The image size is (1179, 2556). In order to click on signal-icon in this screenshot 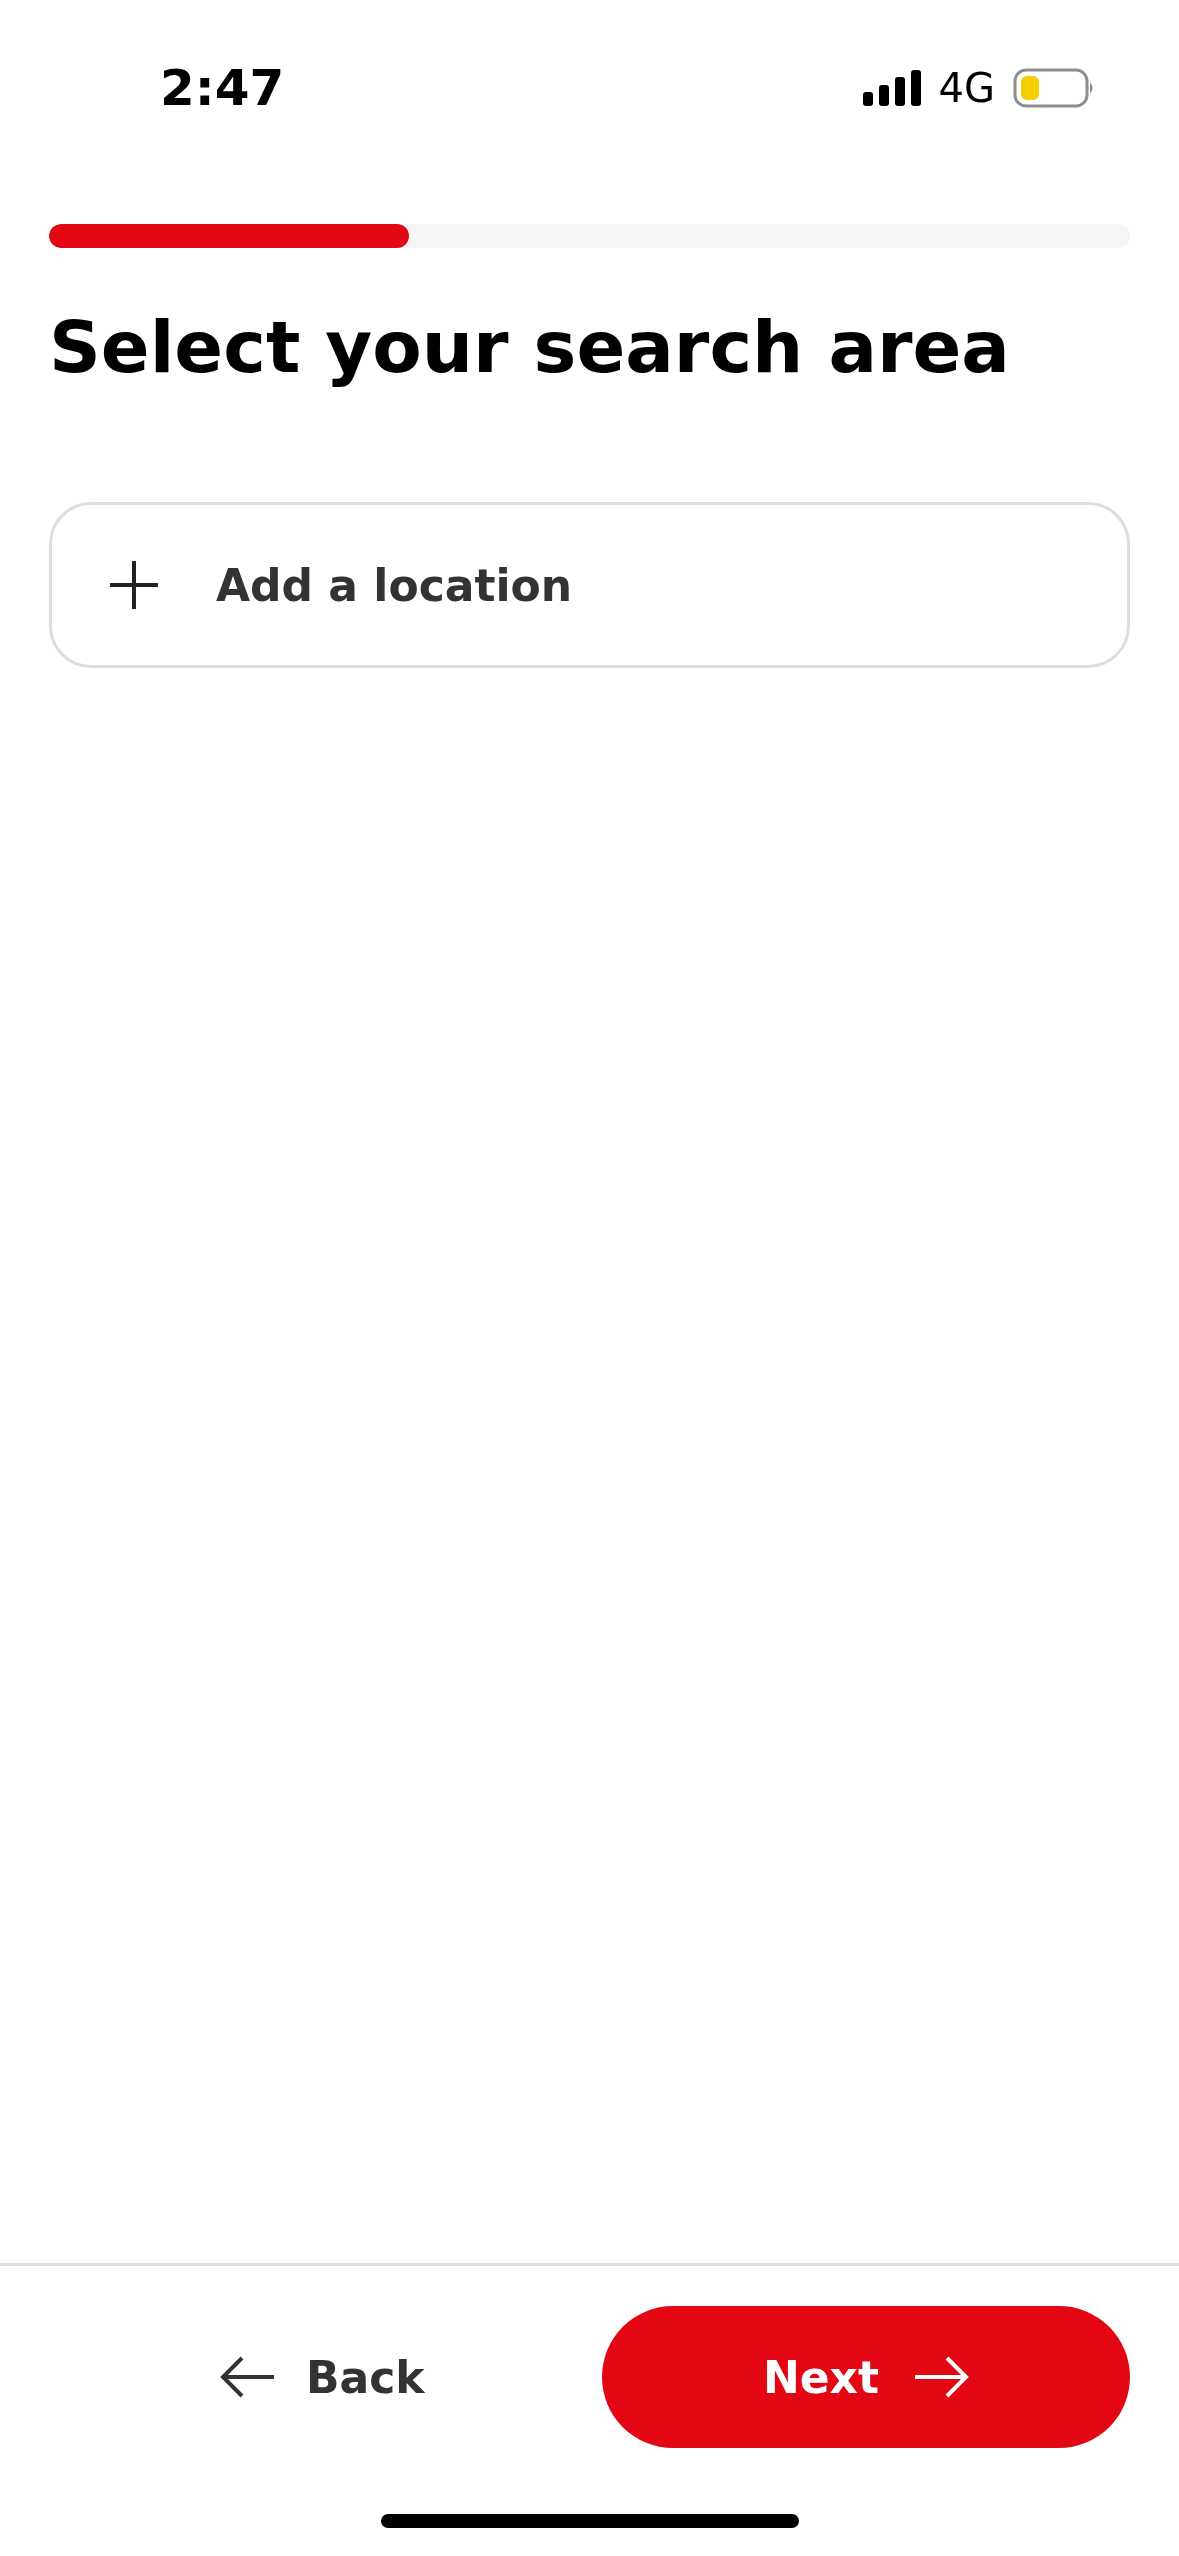, I will do `click(891, 88)`.